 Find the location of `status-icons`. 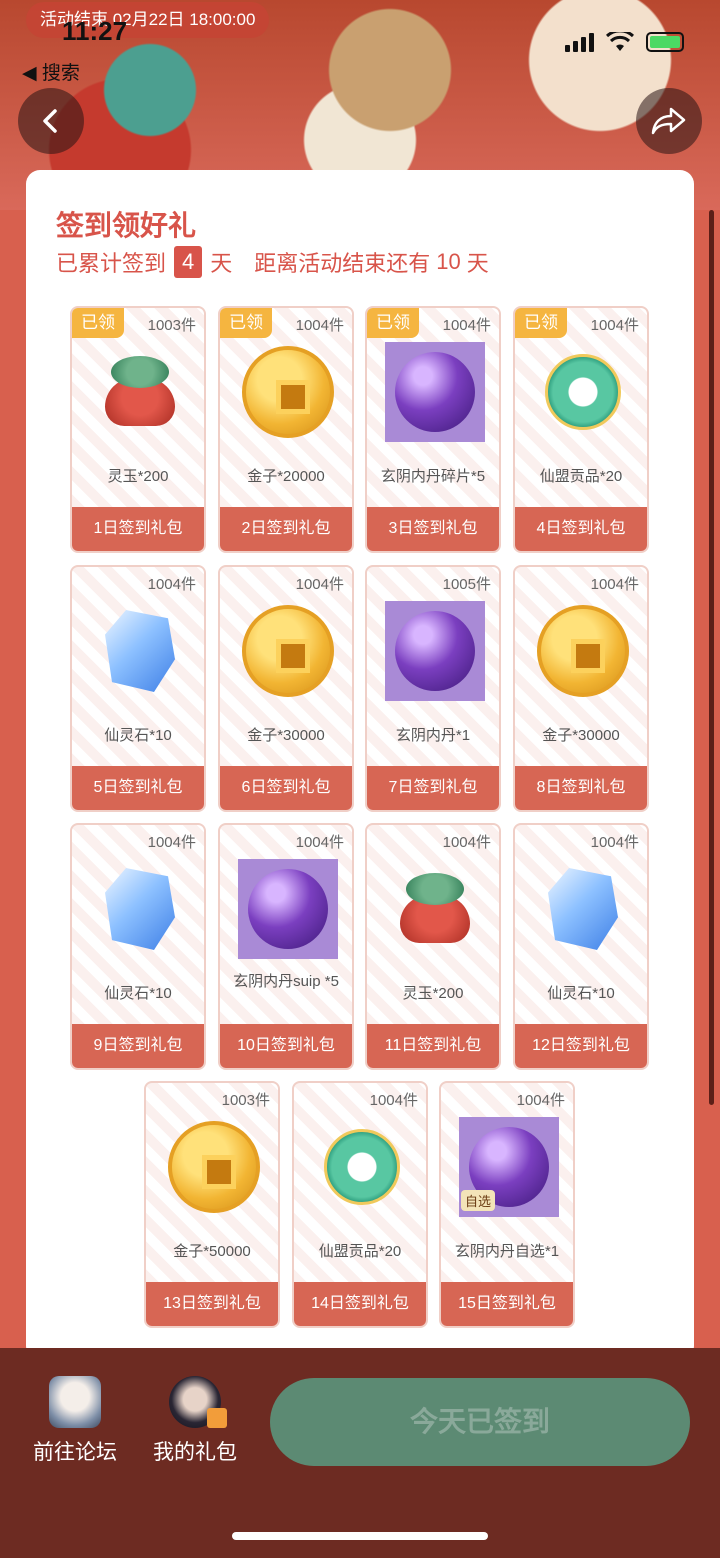

status-icons is located at coordinates (624, 42).